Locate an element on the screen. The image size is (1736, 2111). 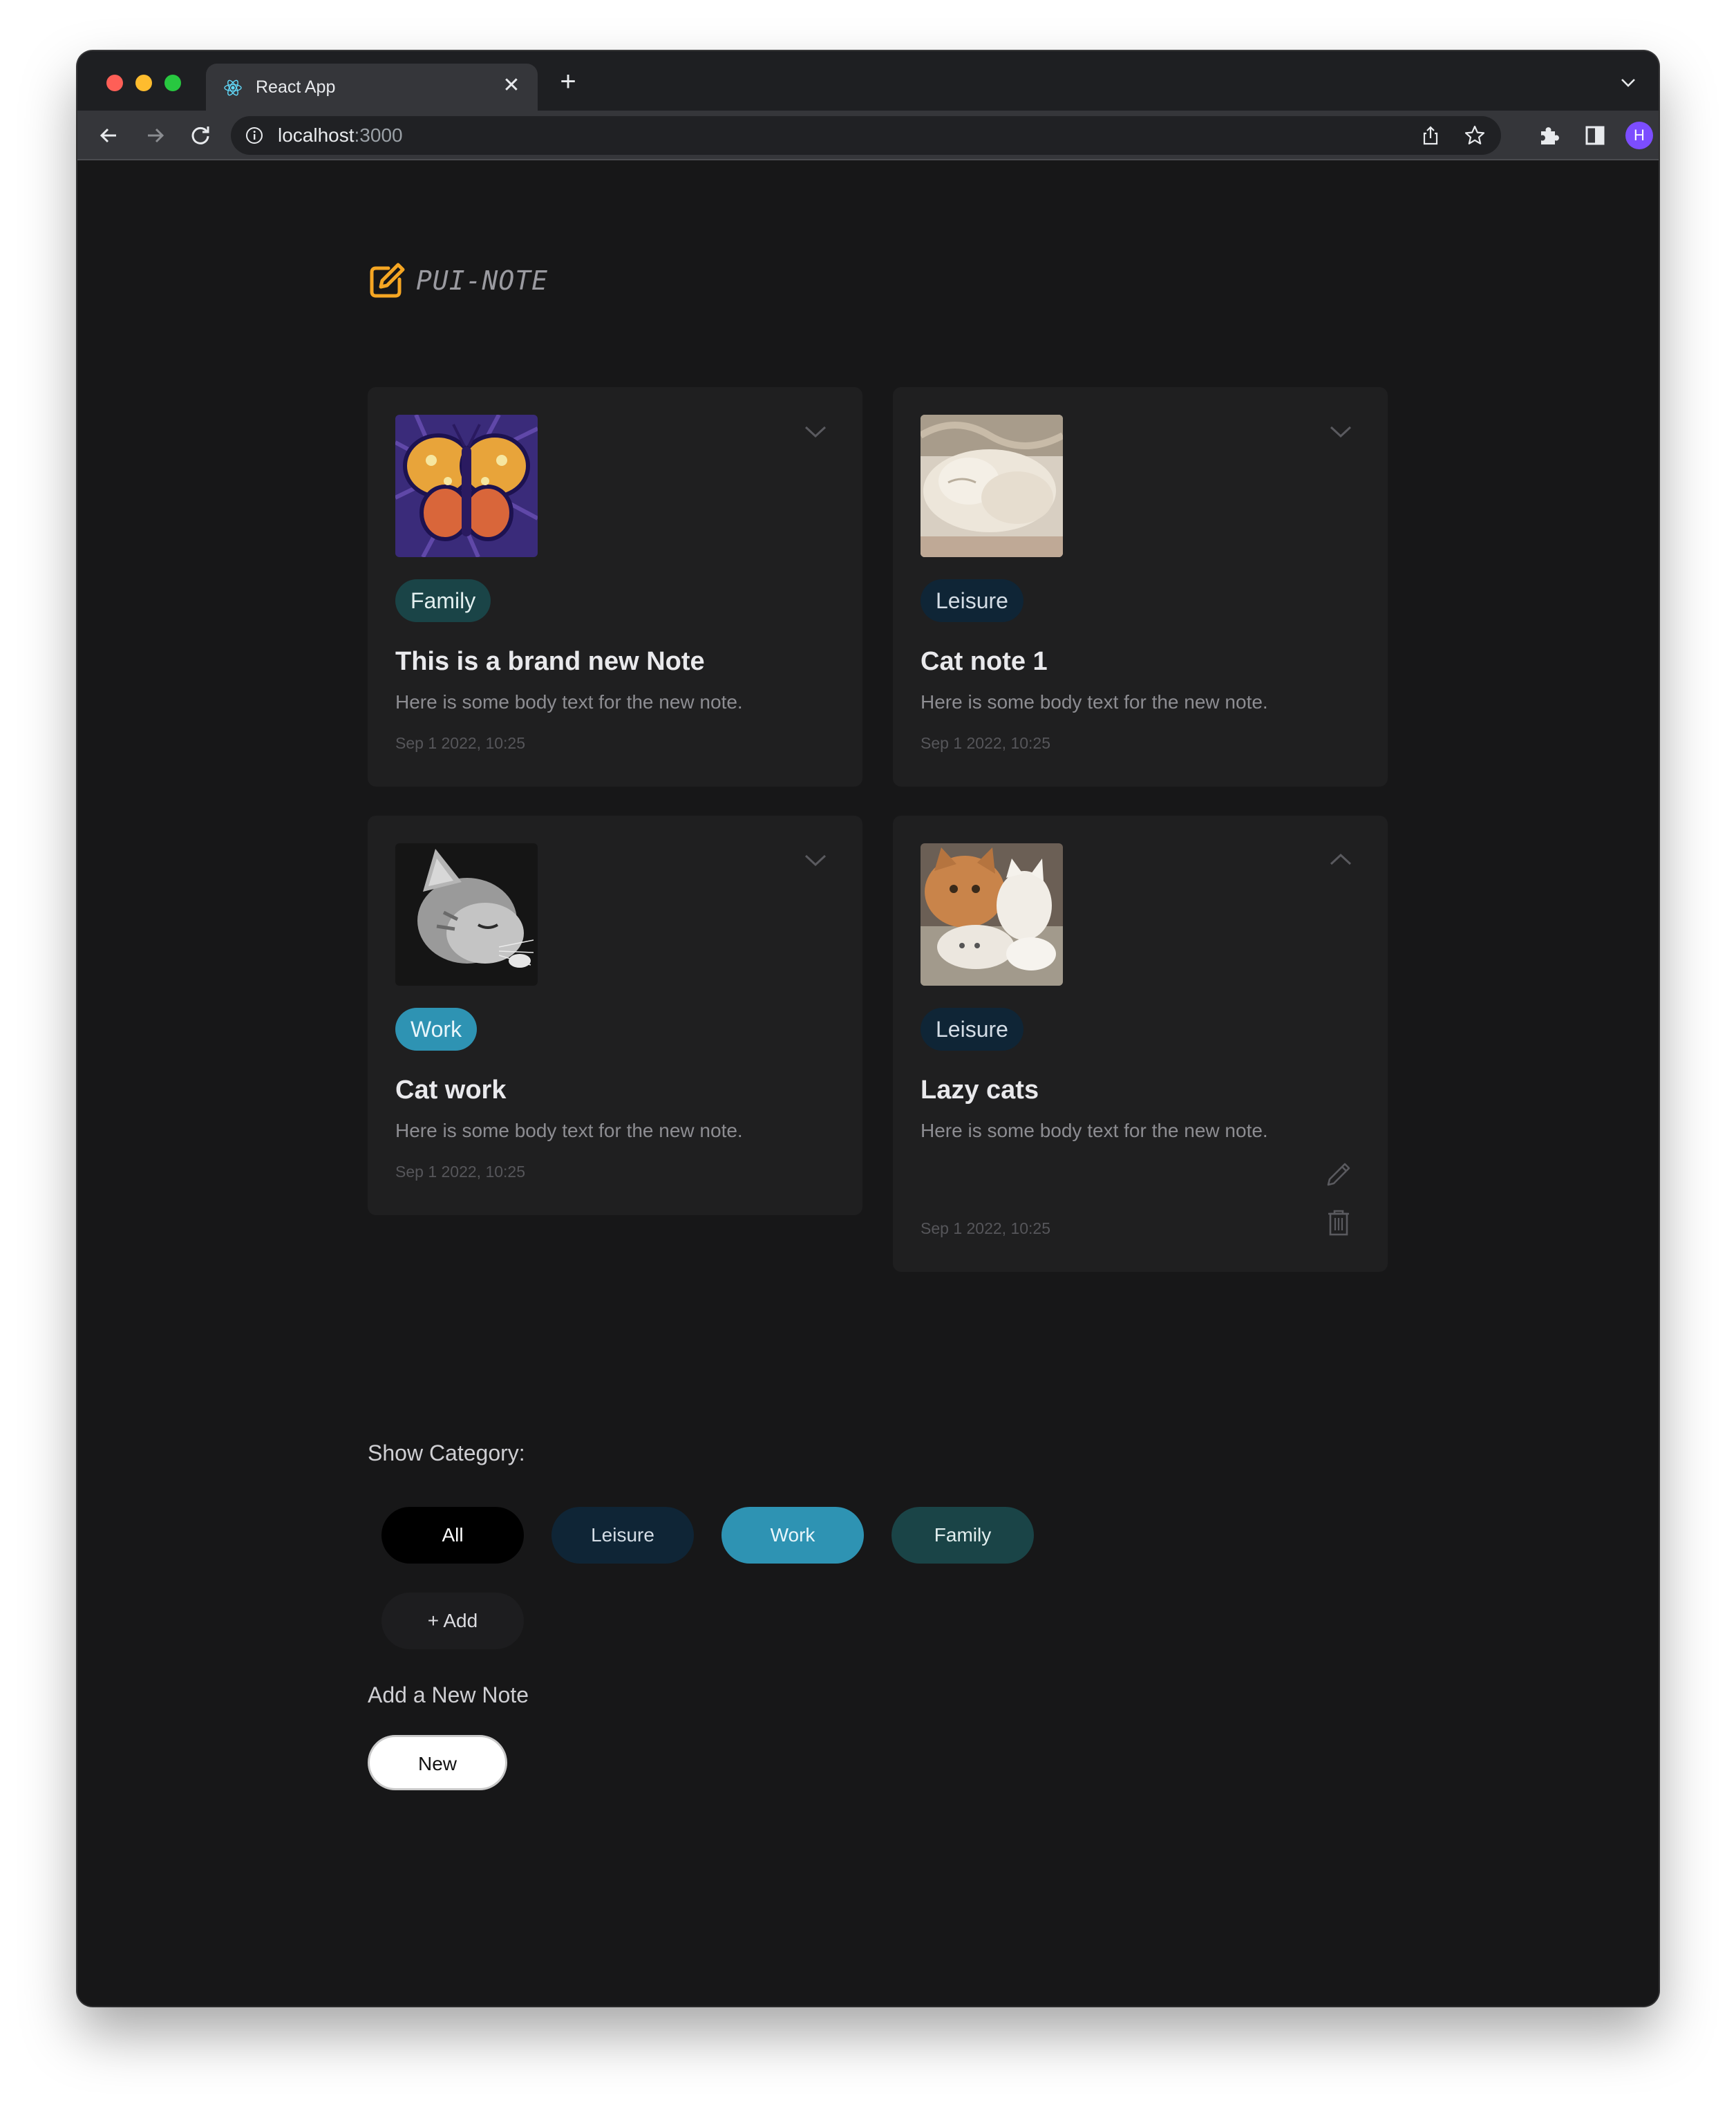
note-title: Cat note 1 is located at coordinates (984, 662).